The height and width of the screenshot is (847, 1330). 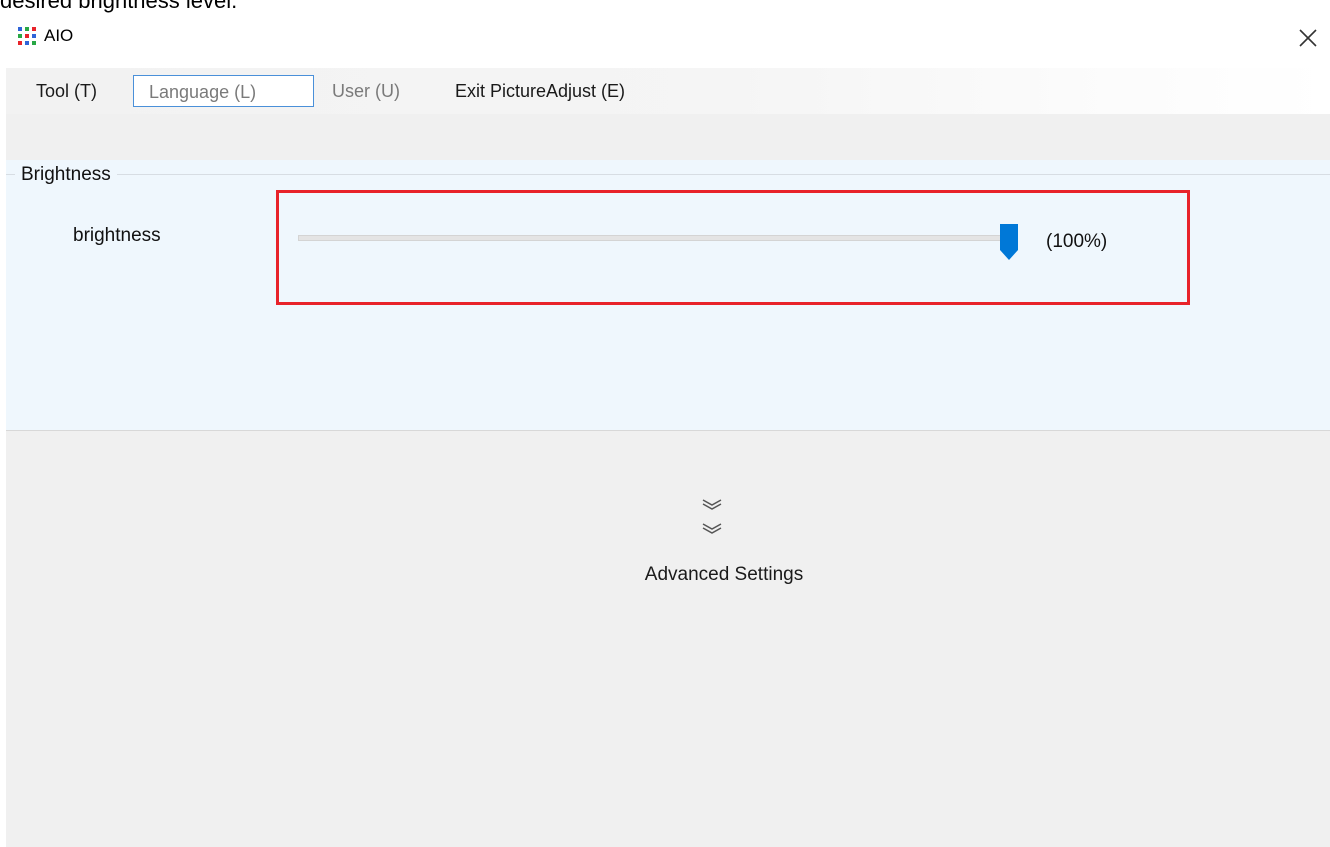 I want to click on brightness-group-title: Brightness, so click(x=66, y=175).